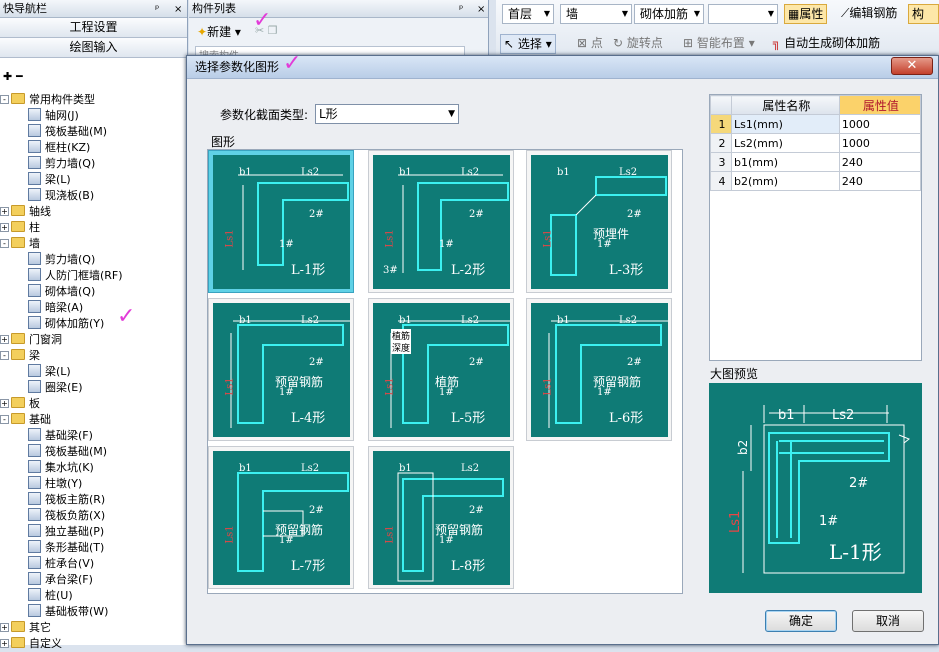 This screenshot has width=939, height=652. What do you see at coordinates (75, 276) in the screenshot?
I see `tree-item: 人防门框墙(RF)` at bounding box center [75, 276].